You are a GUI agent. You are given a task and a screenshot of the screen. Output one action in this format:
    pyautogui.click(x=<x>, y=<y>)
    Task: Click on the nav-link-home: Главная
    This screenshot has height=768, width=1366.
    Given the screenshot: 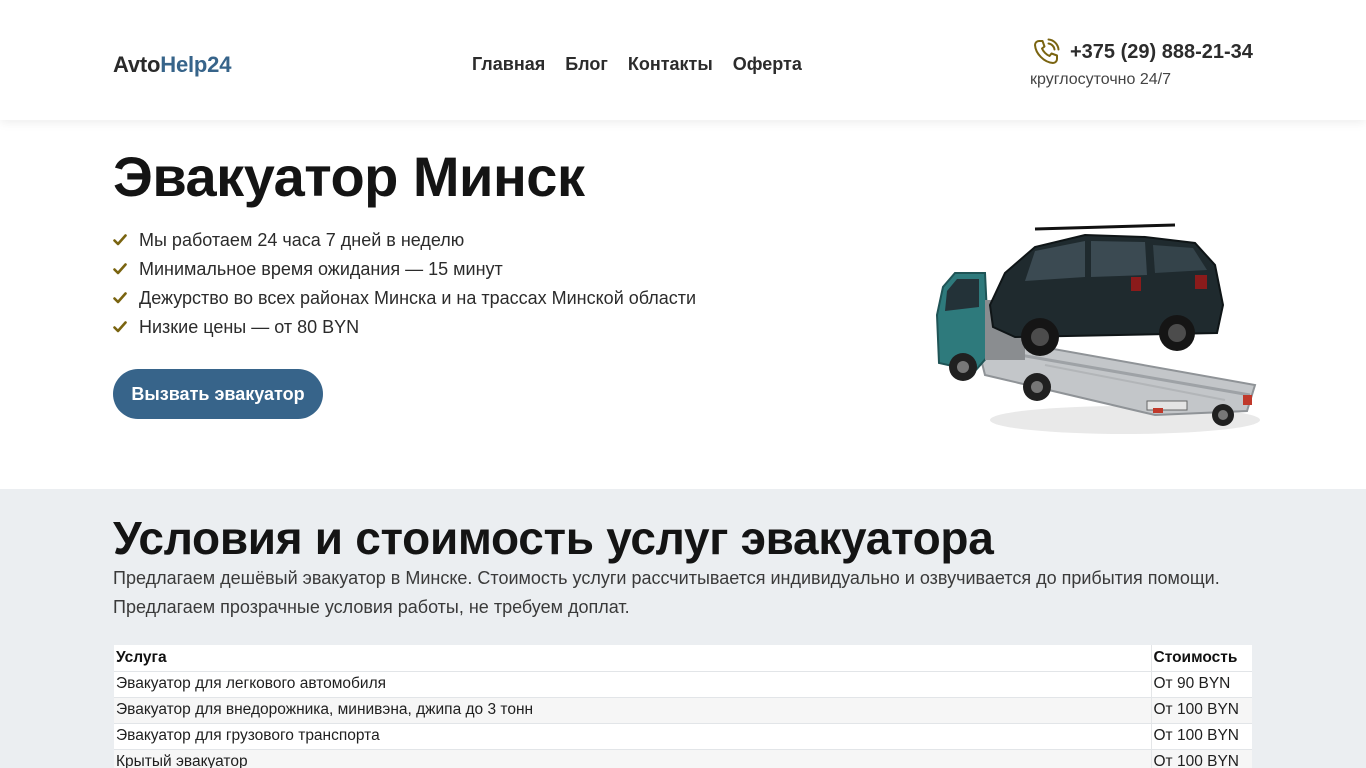 What is the action you would take?
    pyautogui.click(x=508, y=64)
    